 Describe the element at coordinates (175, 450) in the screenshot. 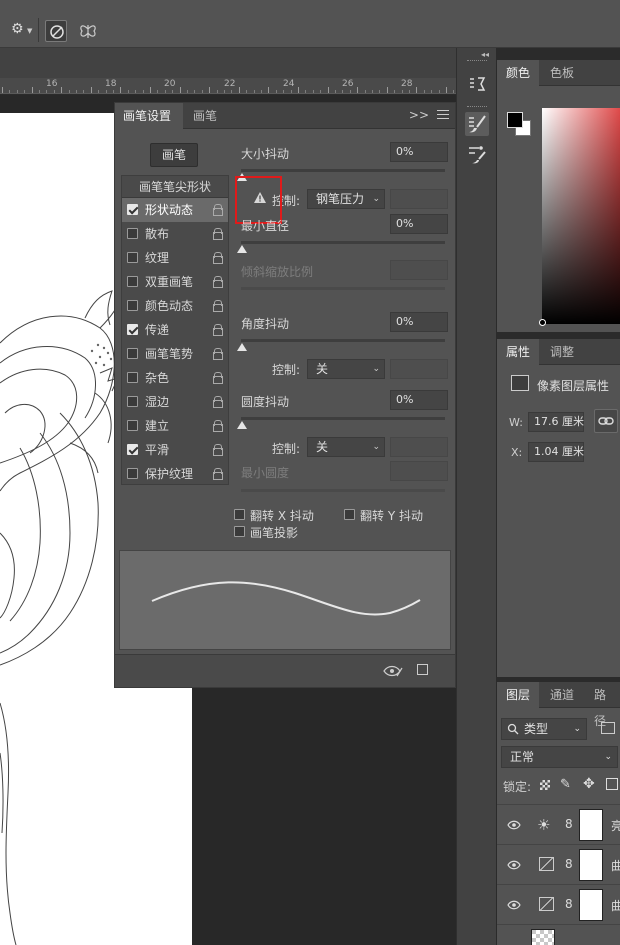

I see `list-item-smoothing: 平滑` at that location.